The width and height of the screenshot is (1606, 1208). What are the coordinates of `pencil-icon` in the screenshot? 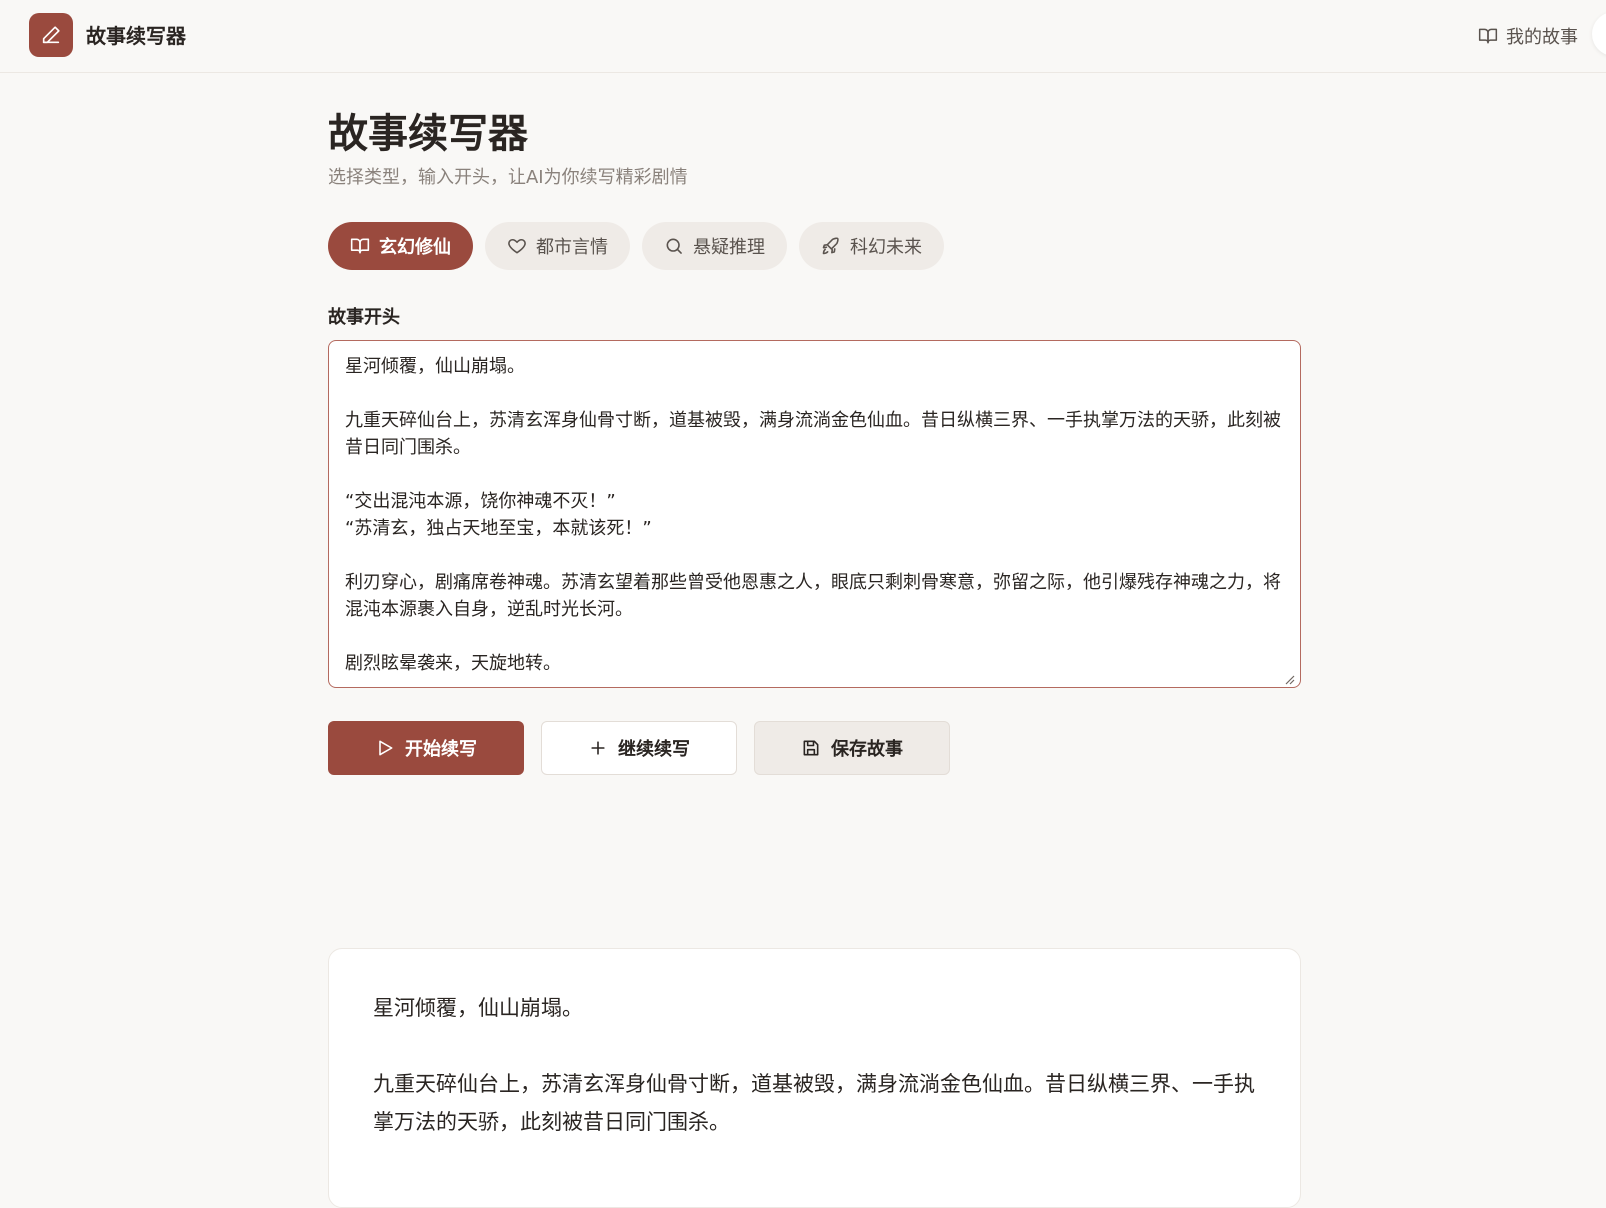 It's located at (51, 35).